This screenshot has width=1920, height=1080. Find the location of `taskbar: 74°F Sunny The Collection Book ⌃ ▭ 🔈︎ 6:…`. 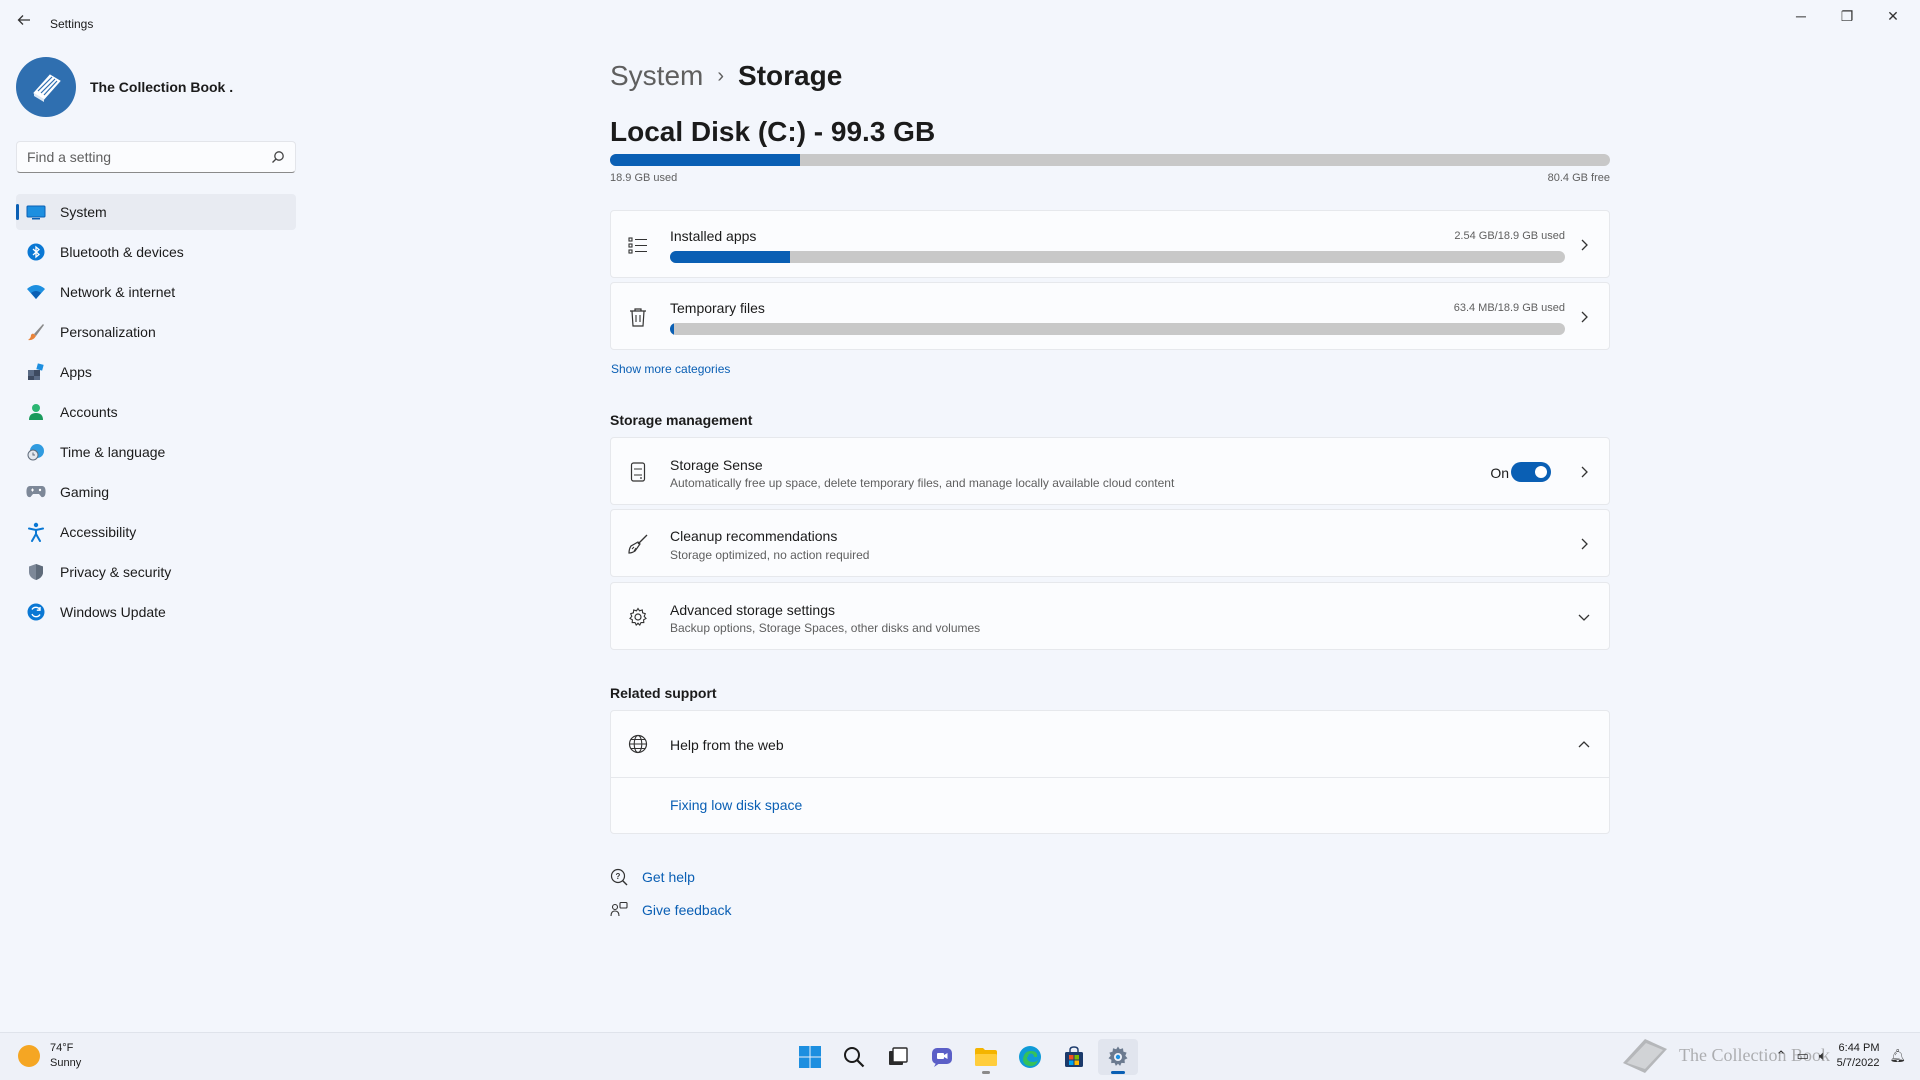

taskbar: 74°F Sunny The Collection Book ⌃ ▭ 🔈︎ 6:… is located at coordinates (960, 1056).